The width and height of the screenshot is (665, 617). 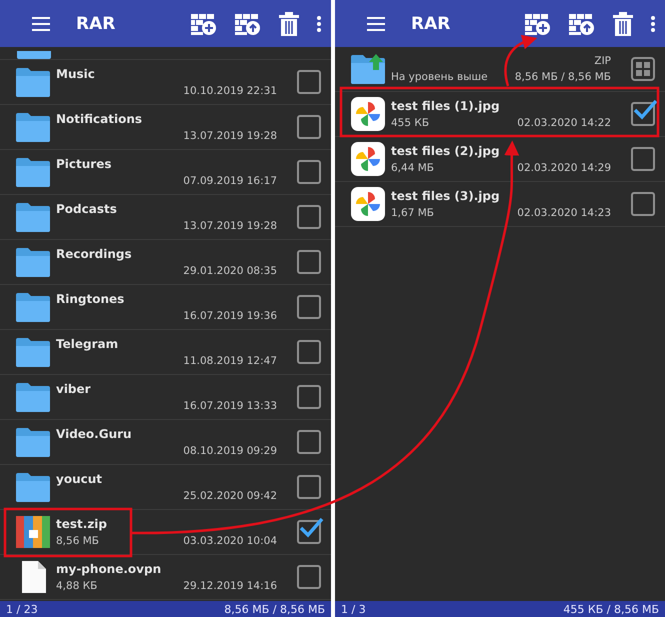 What do you see at coordinates (77, 541) in the screenshot?
I see `file-size: 8,56 МБ` at bounding box center [77, 541].